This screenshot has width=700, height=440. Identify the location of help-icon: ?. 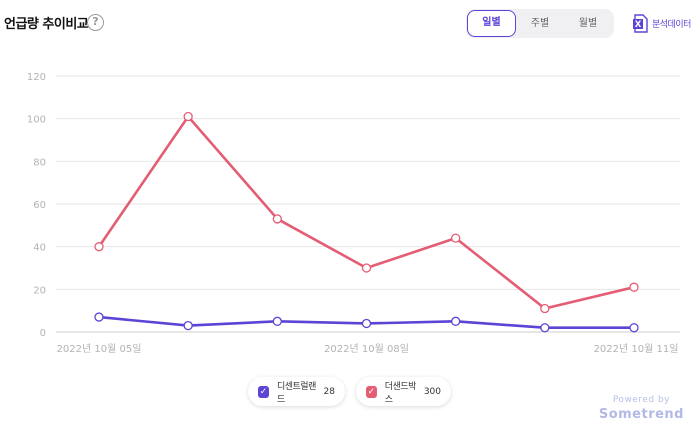
(95, 22).